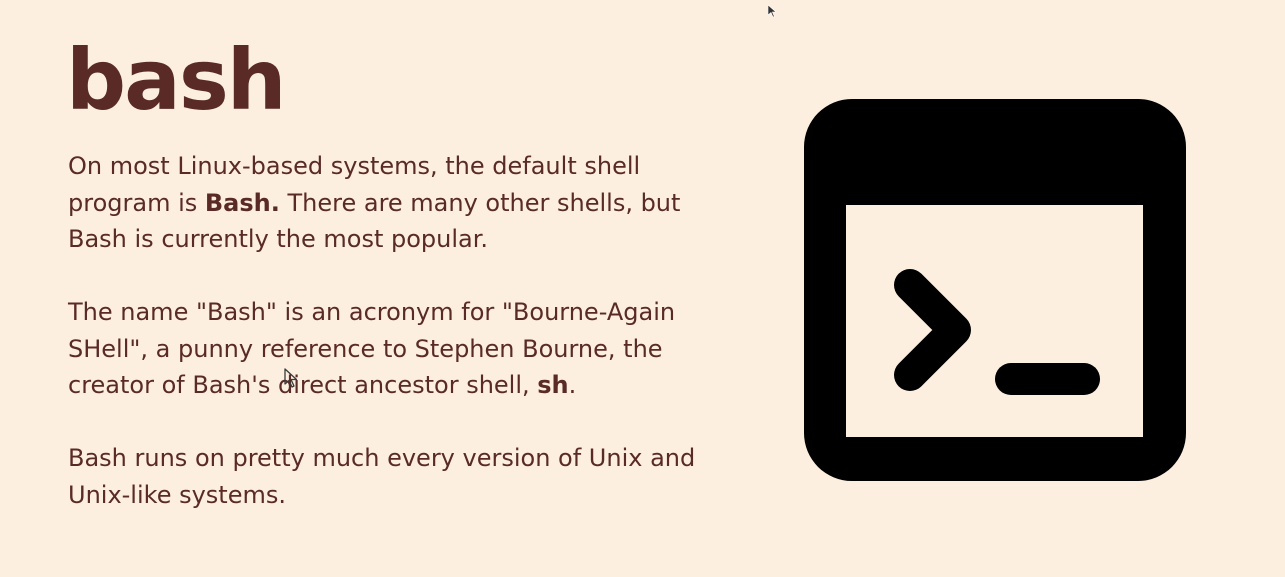  Describe the element at coordinates (176, 80) in the screenshot. I see `slide-title: bash` at that location.